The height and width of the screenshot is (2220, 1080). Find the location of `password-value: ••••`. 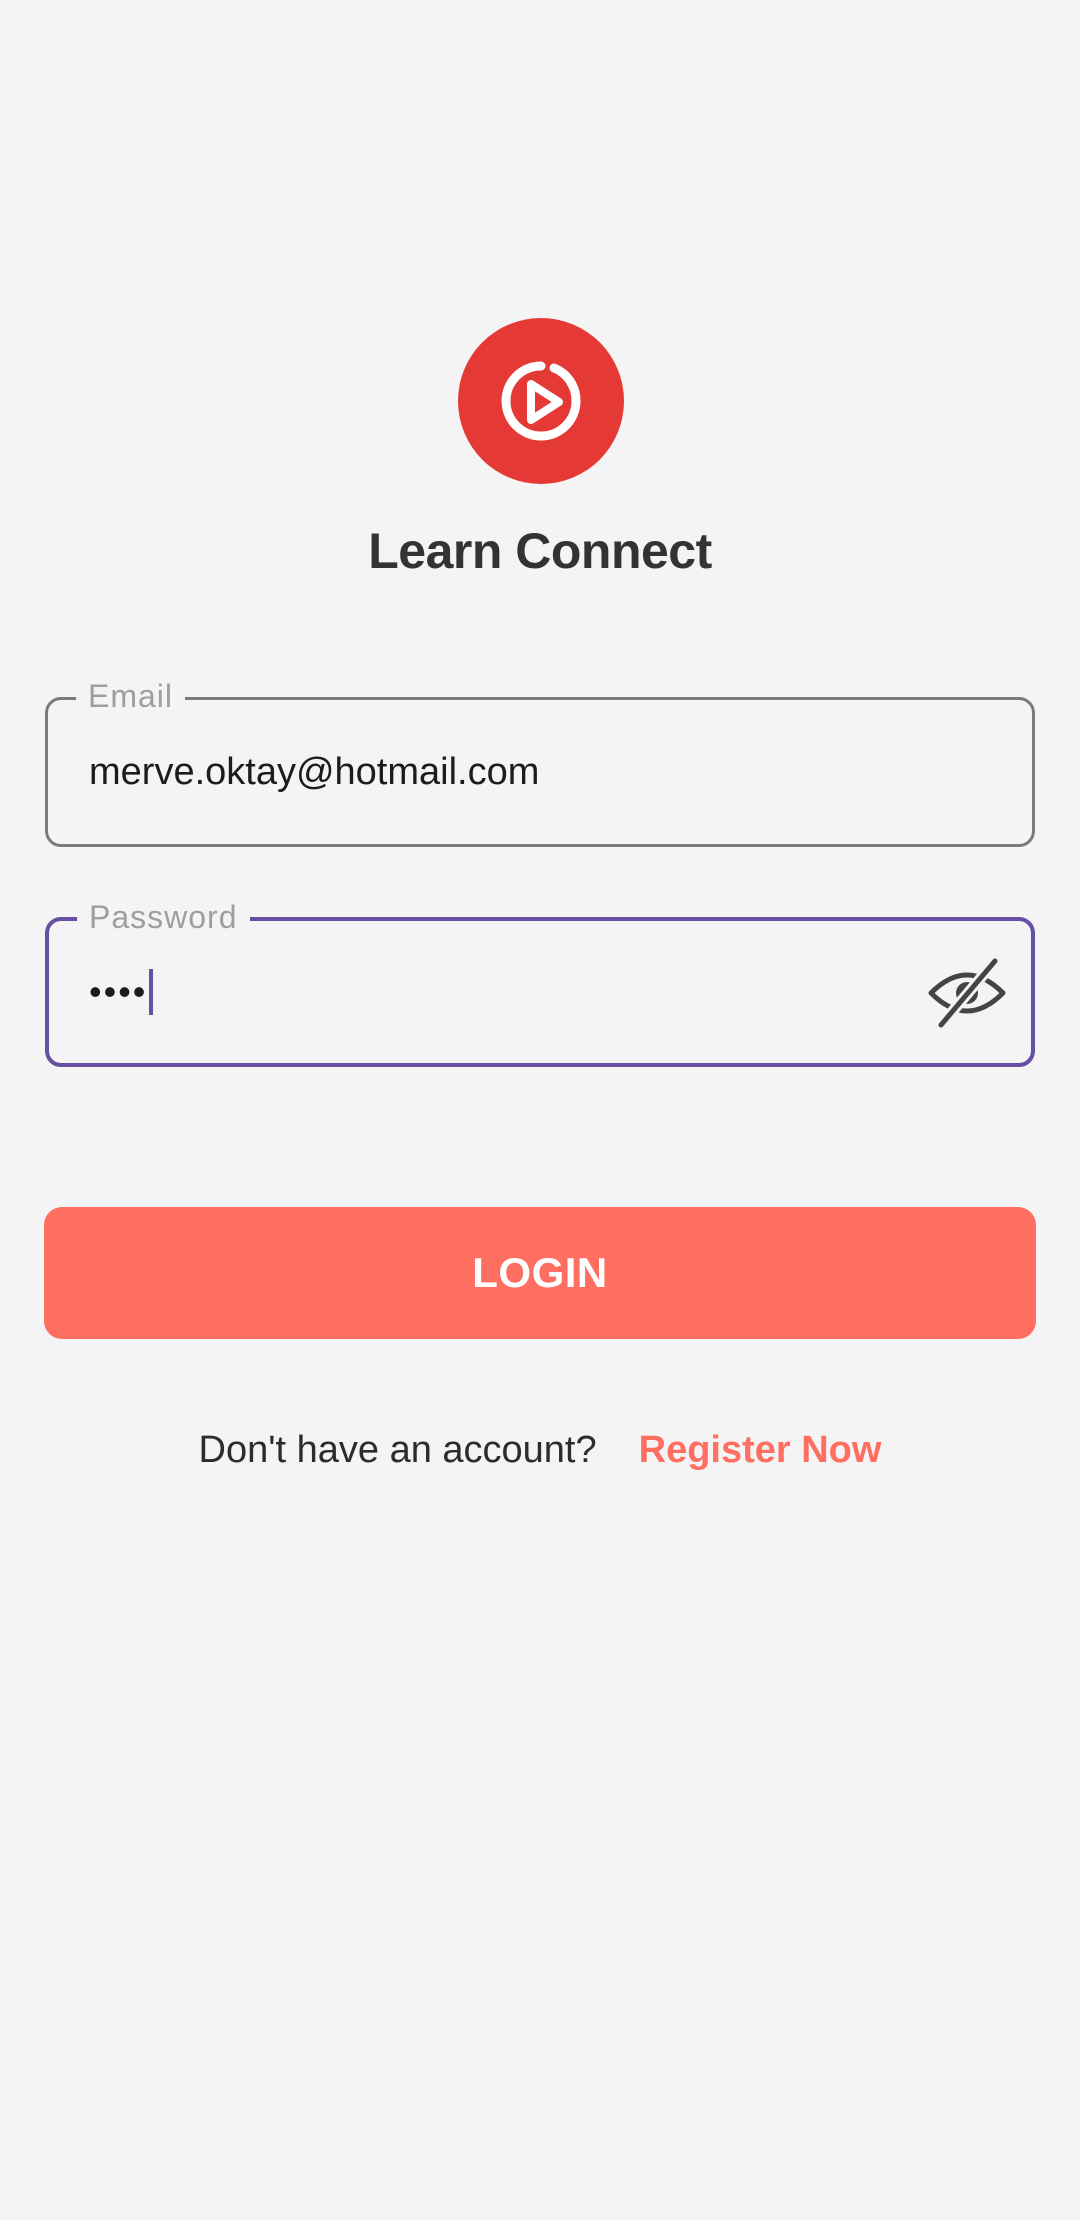

password-value: •••• is located at coordinates (118, 991).